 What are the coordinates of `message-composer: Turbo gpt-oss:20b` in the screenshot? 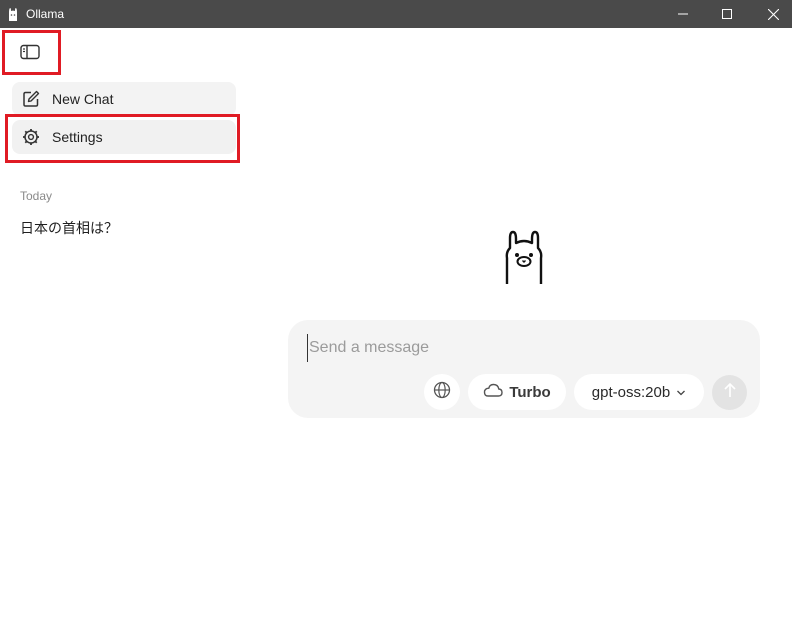 It's located at (524, 369).